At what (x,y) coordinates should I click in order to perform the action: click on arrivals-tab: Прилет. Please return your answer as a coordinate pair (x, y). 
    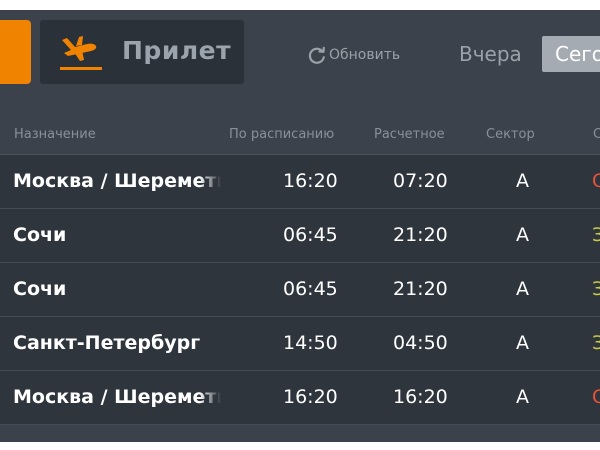
    Looking at the image, I should click on (142, 52).